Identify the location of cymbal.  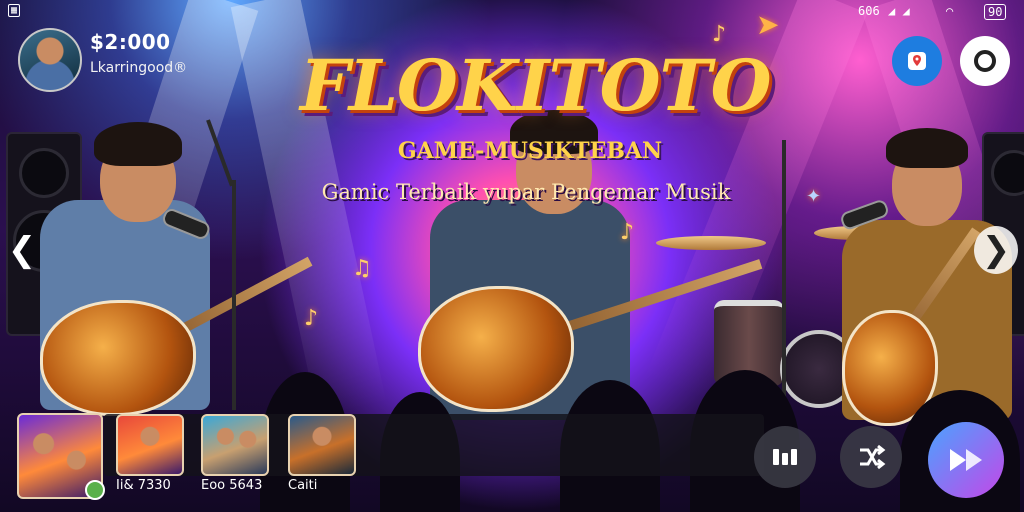
(711, 243).